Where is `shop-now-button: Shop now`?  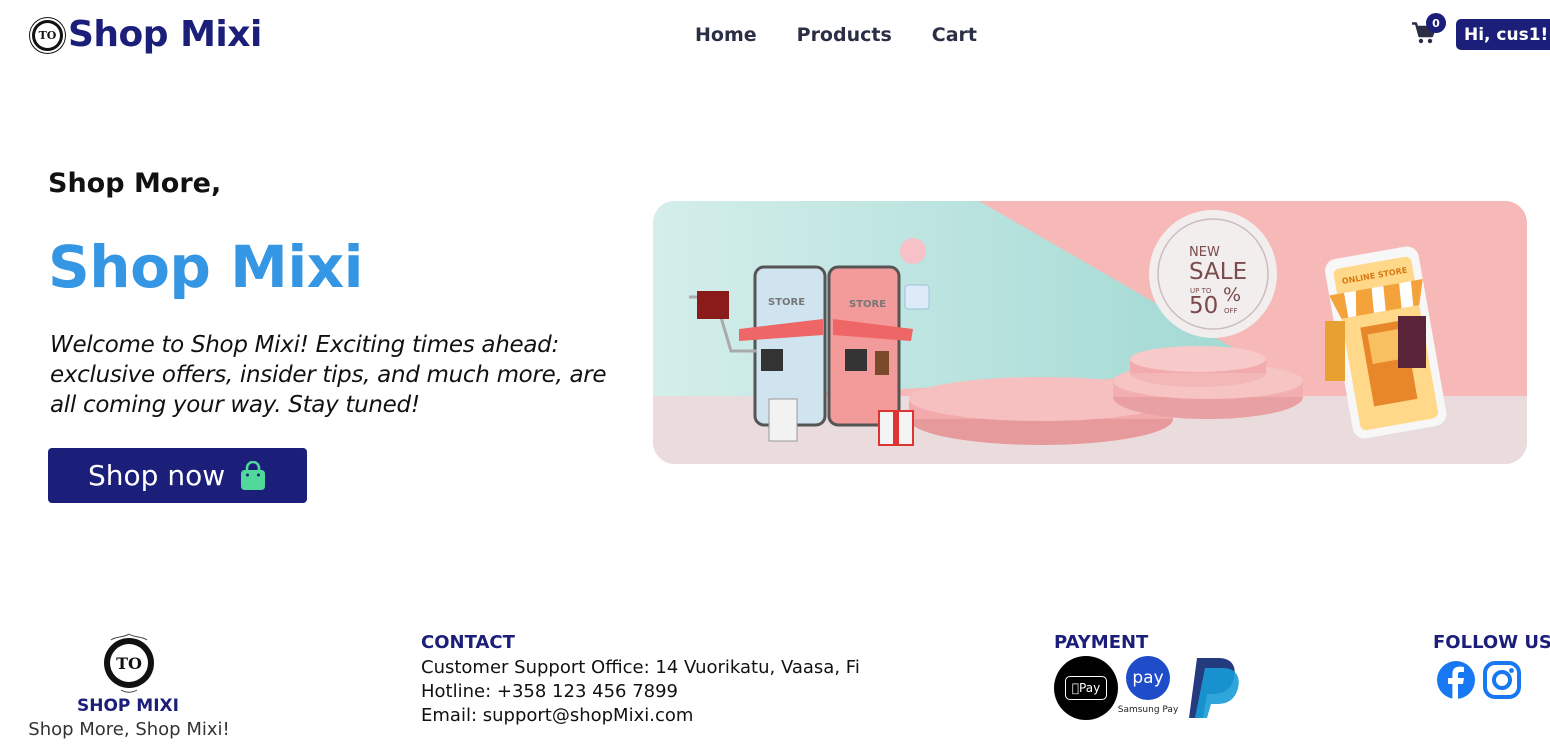 shop-now-button: Shop now is located at coordinates (177, 475).